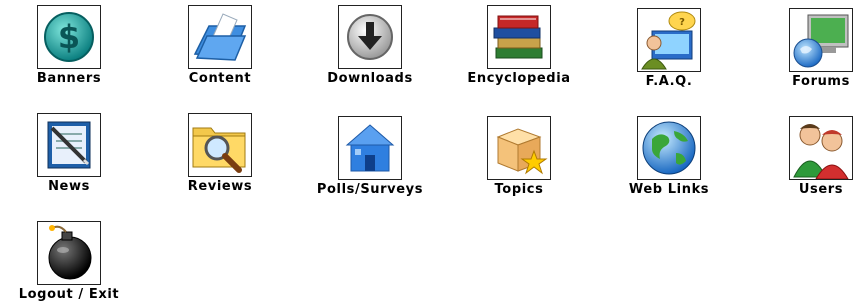  Describe the element at coordinates (669, 40) in the screenshot. I see `faq-person-speech-icon: ?` at that location.